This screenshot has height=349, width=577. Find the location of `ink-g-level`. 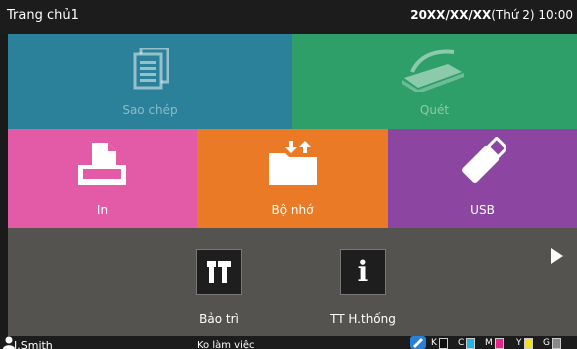

ink-g-level is located at coordinates (556, 343).